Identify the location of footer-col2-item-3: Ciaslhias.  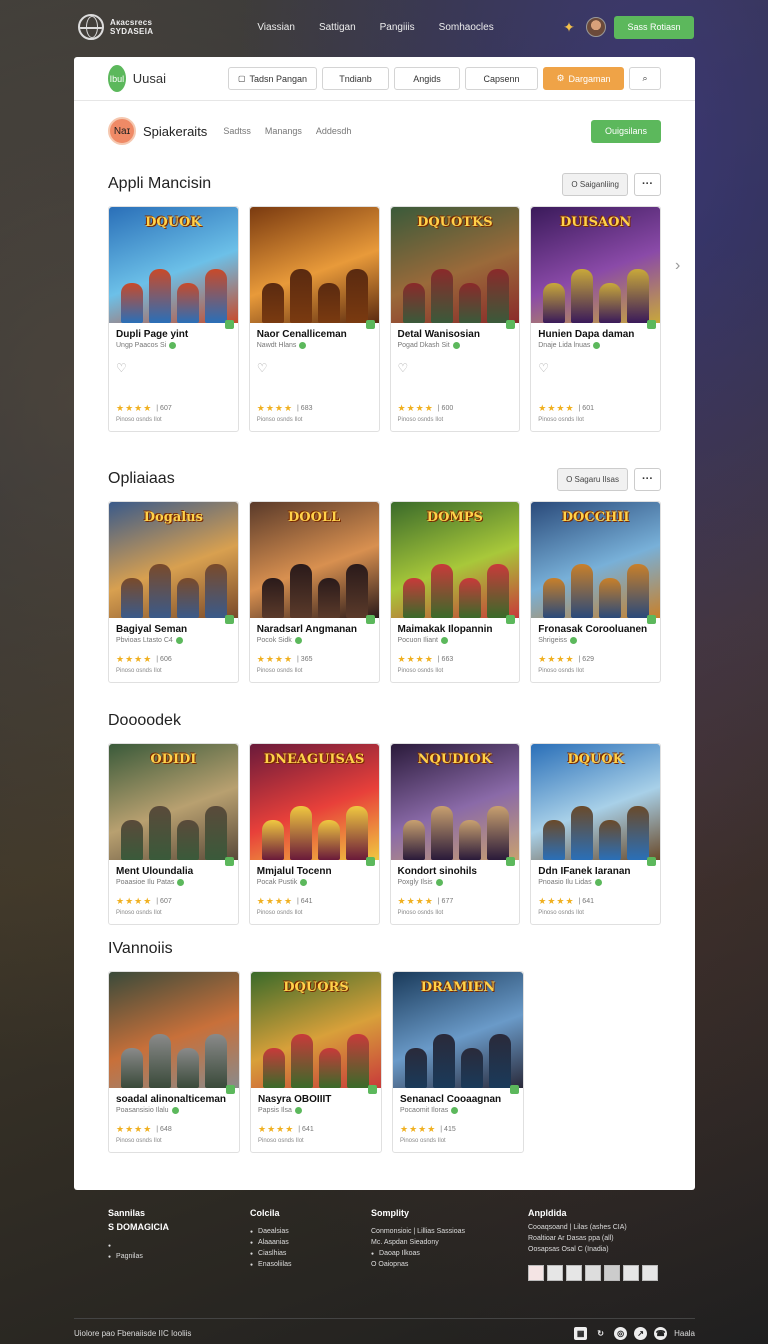
(310, 1253).